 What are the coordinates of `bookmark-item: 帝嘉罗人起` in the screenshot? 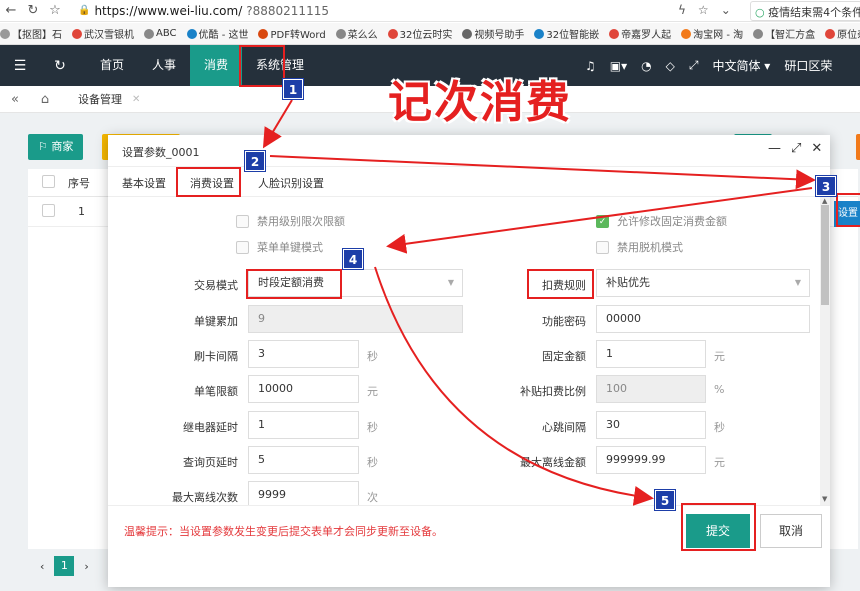 It's located at (640, 33).